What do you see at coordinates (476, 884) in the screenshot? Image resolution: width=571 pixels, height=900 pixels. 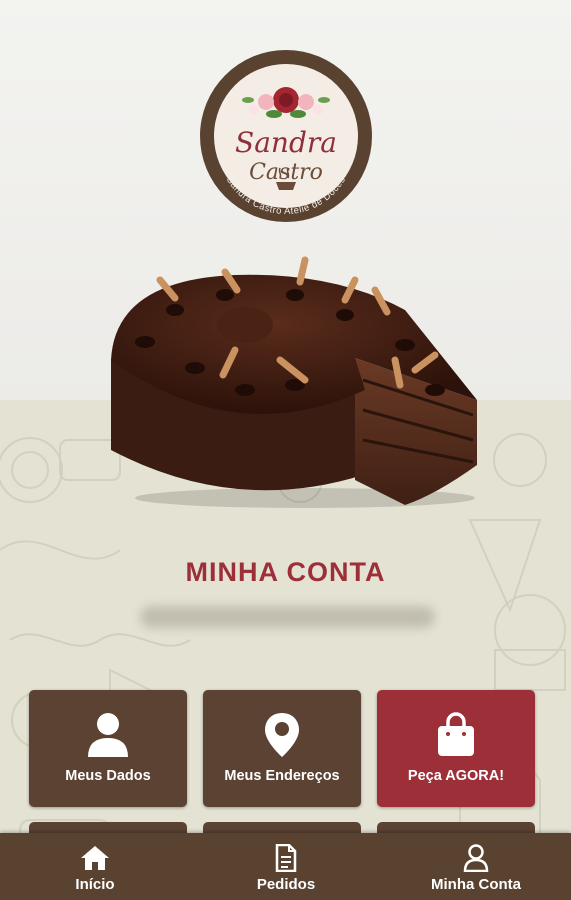 I see `nav-account-label: Minha Conta` at bounding box center [476, 884].